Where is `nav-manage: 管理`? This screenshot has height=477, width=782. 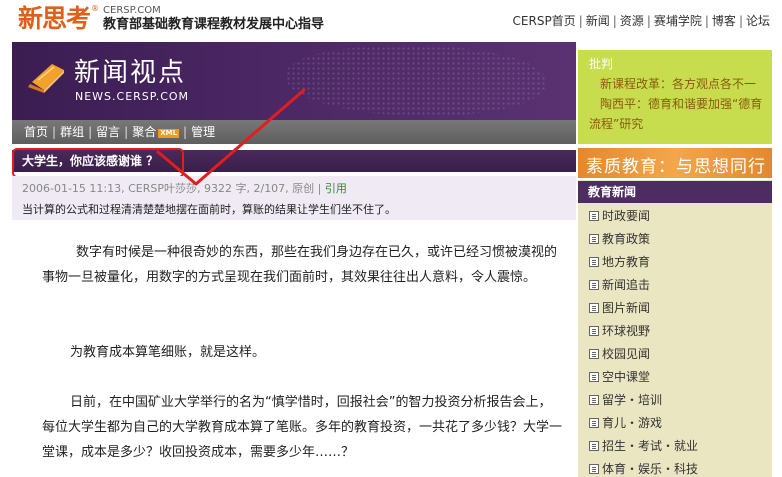 nav-manage: 管理 is located at coordinates (203, 132).